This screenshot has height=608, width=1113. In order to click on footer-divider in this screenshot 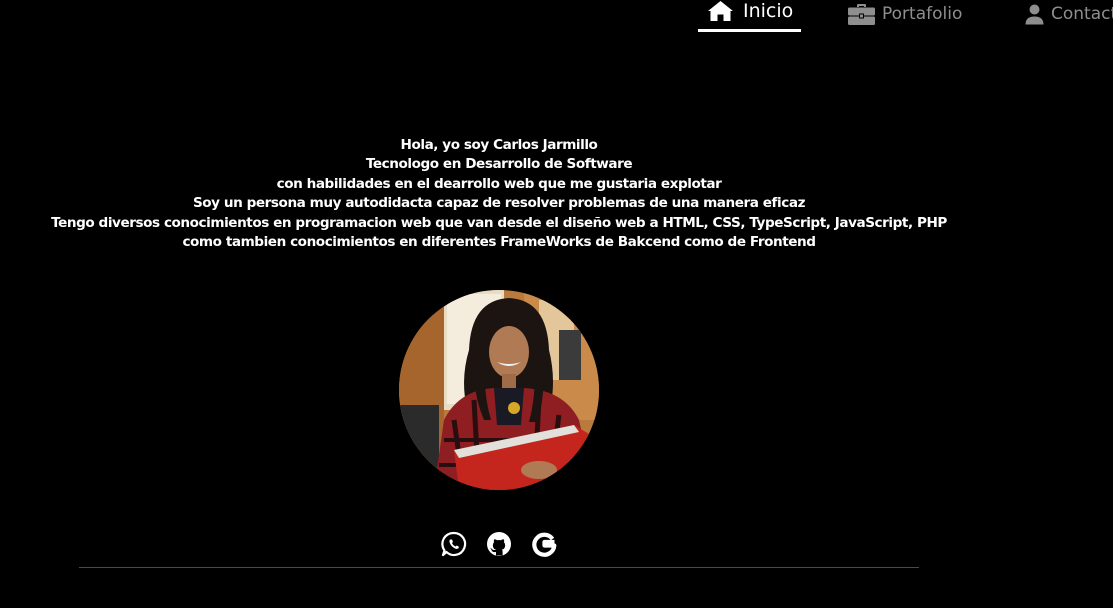, I will do `click(499, 567)`.